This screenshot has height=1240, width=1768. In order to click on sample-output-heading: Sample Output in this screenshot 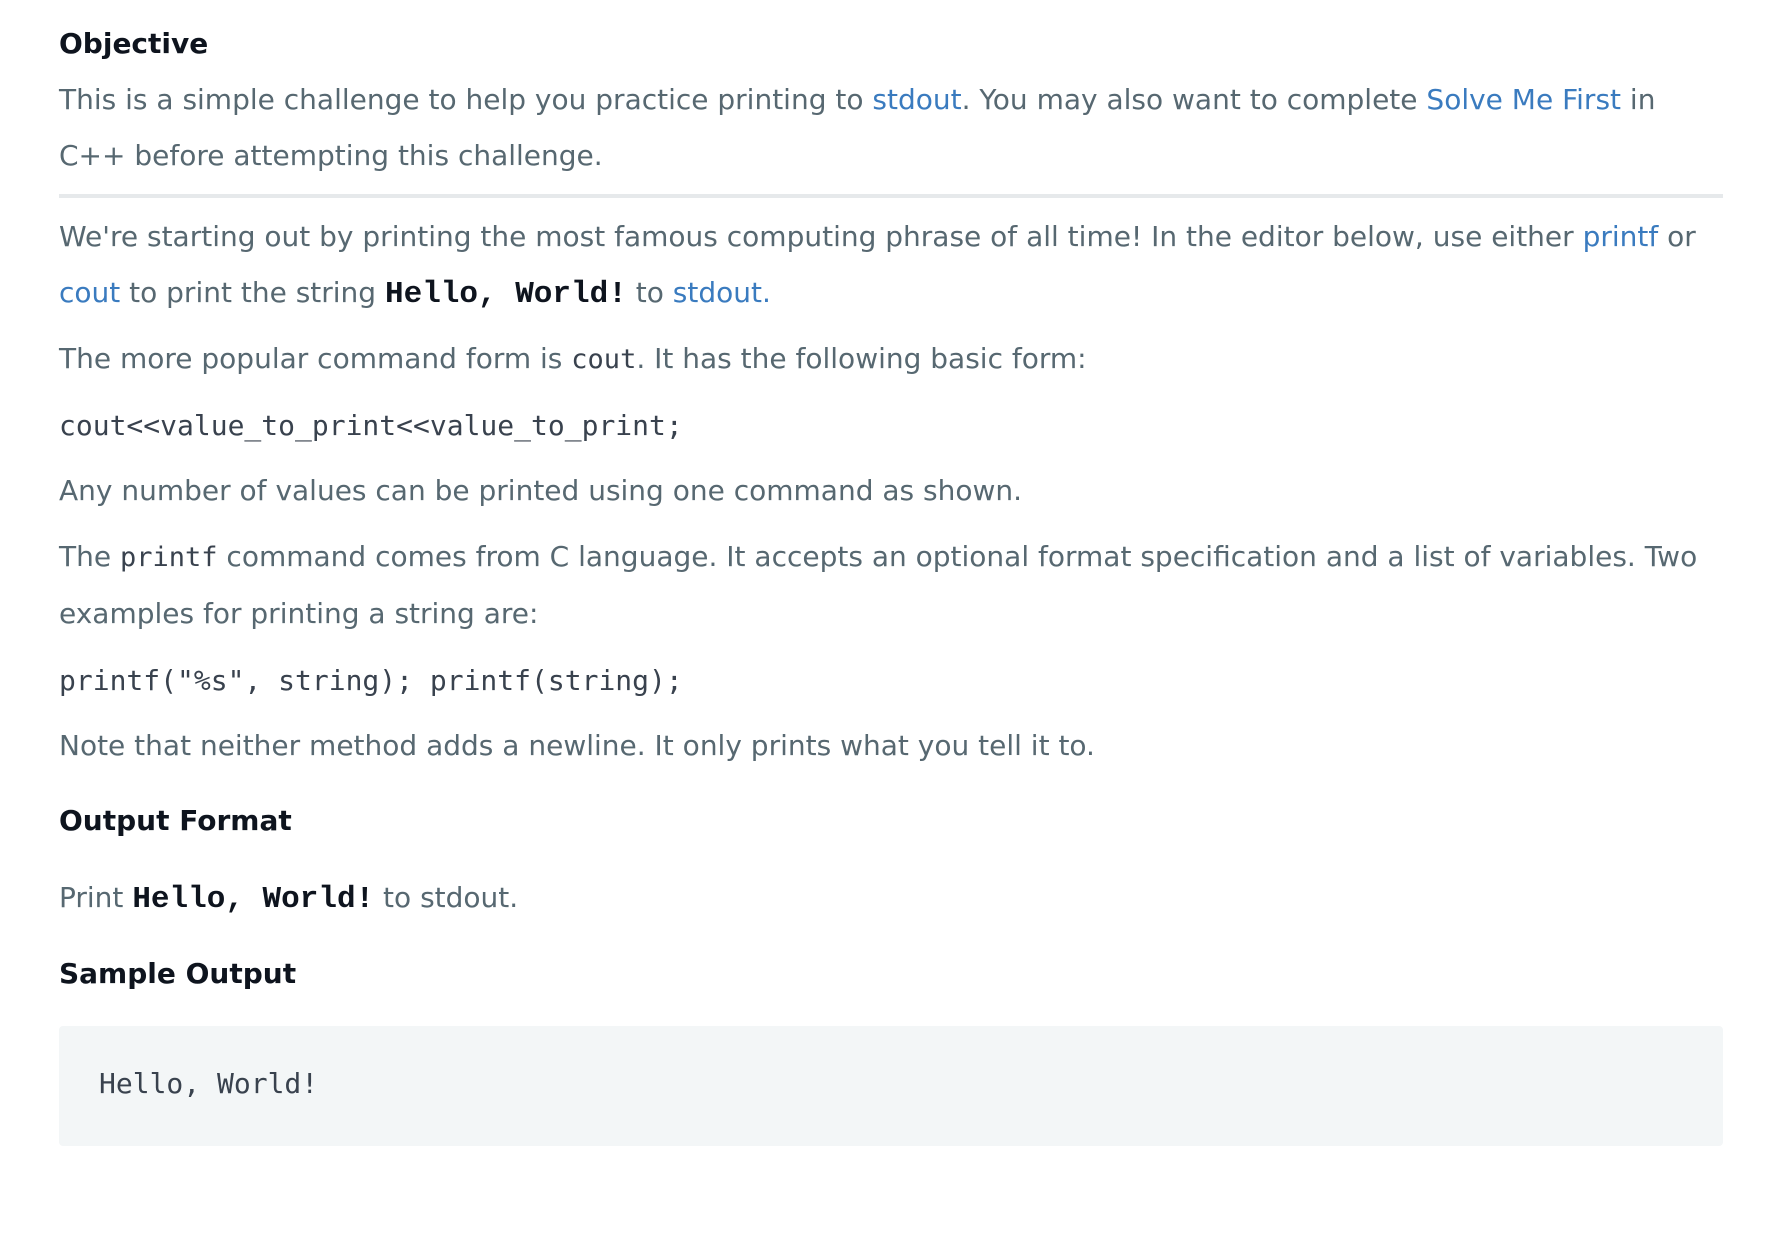, I will do `click(178, 973)`.